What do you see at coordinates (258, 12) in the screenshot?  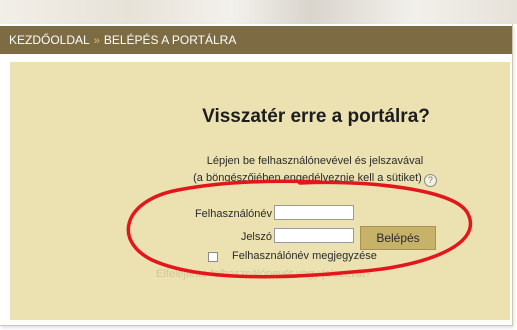 I see `header-background-strip` at bounding box center [258, 12].